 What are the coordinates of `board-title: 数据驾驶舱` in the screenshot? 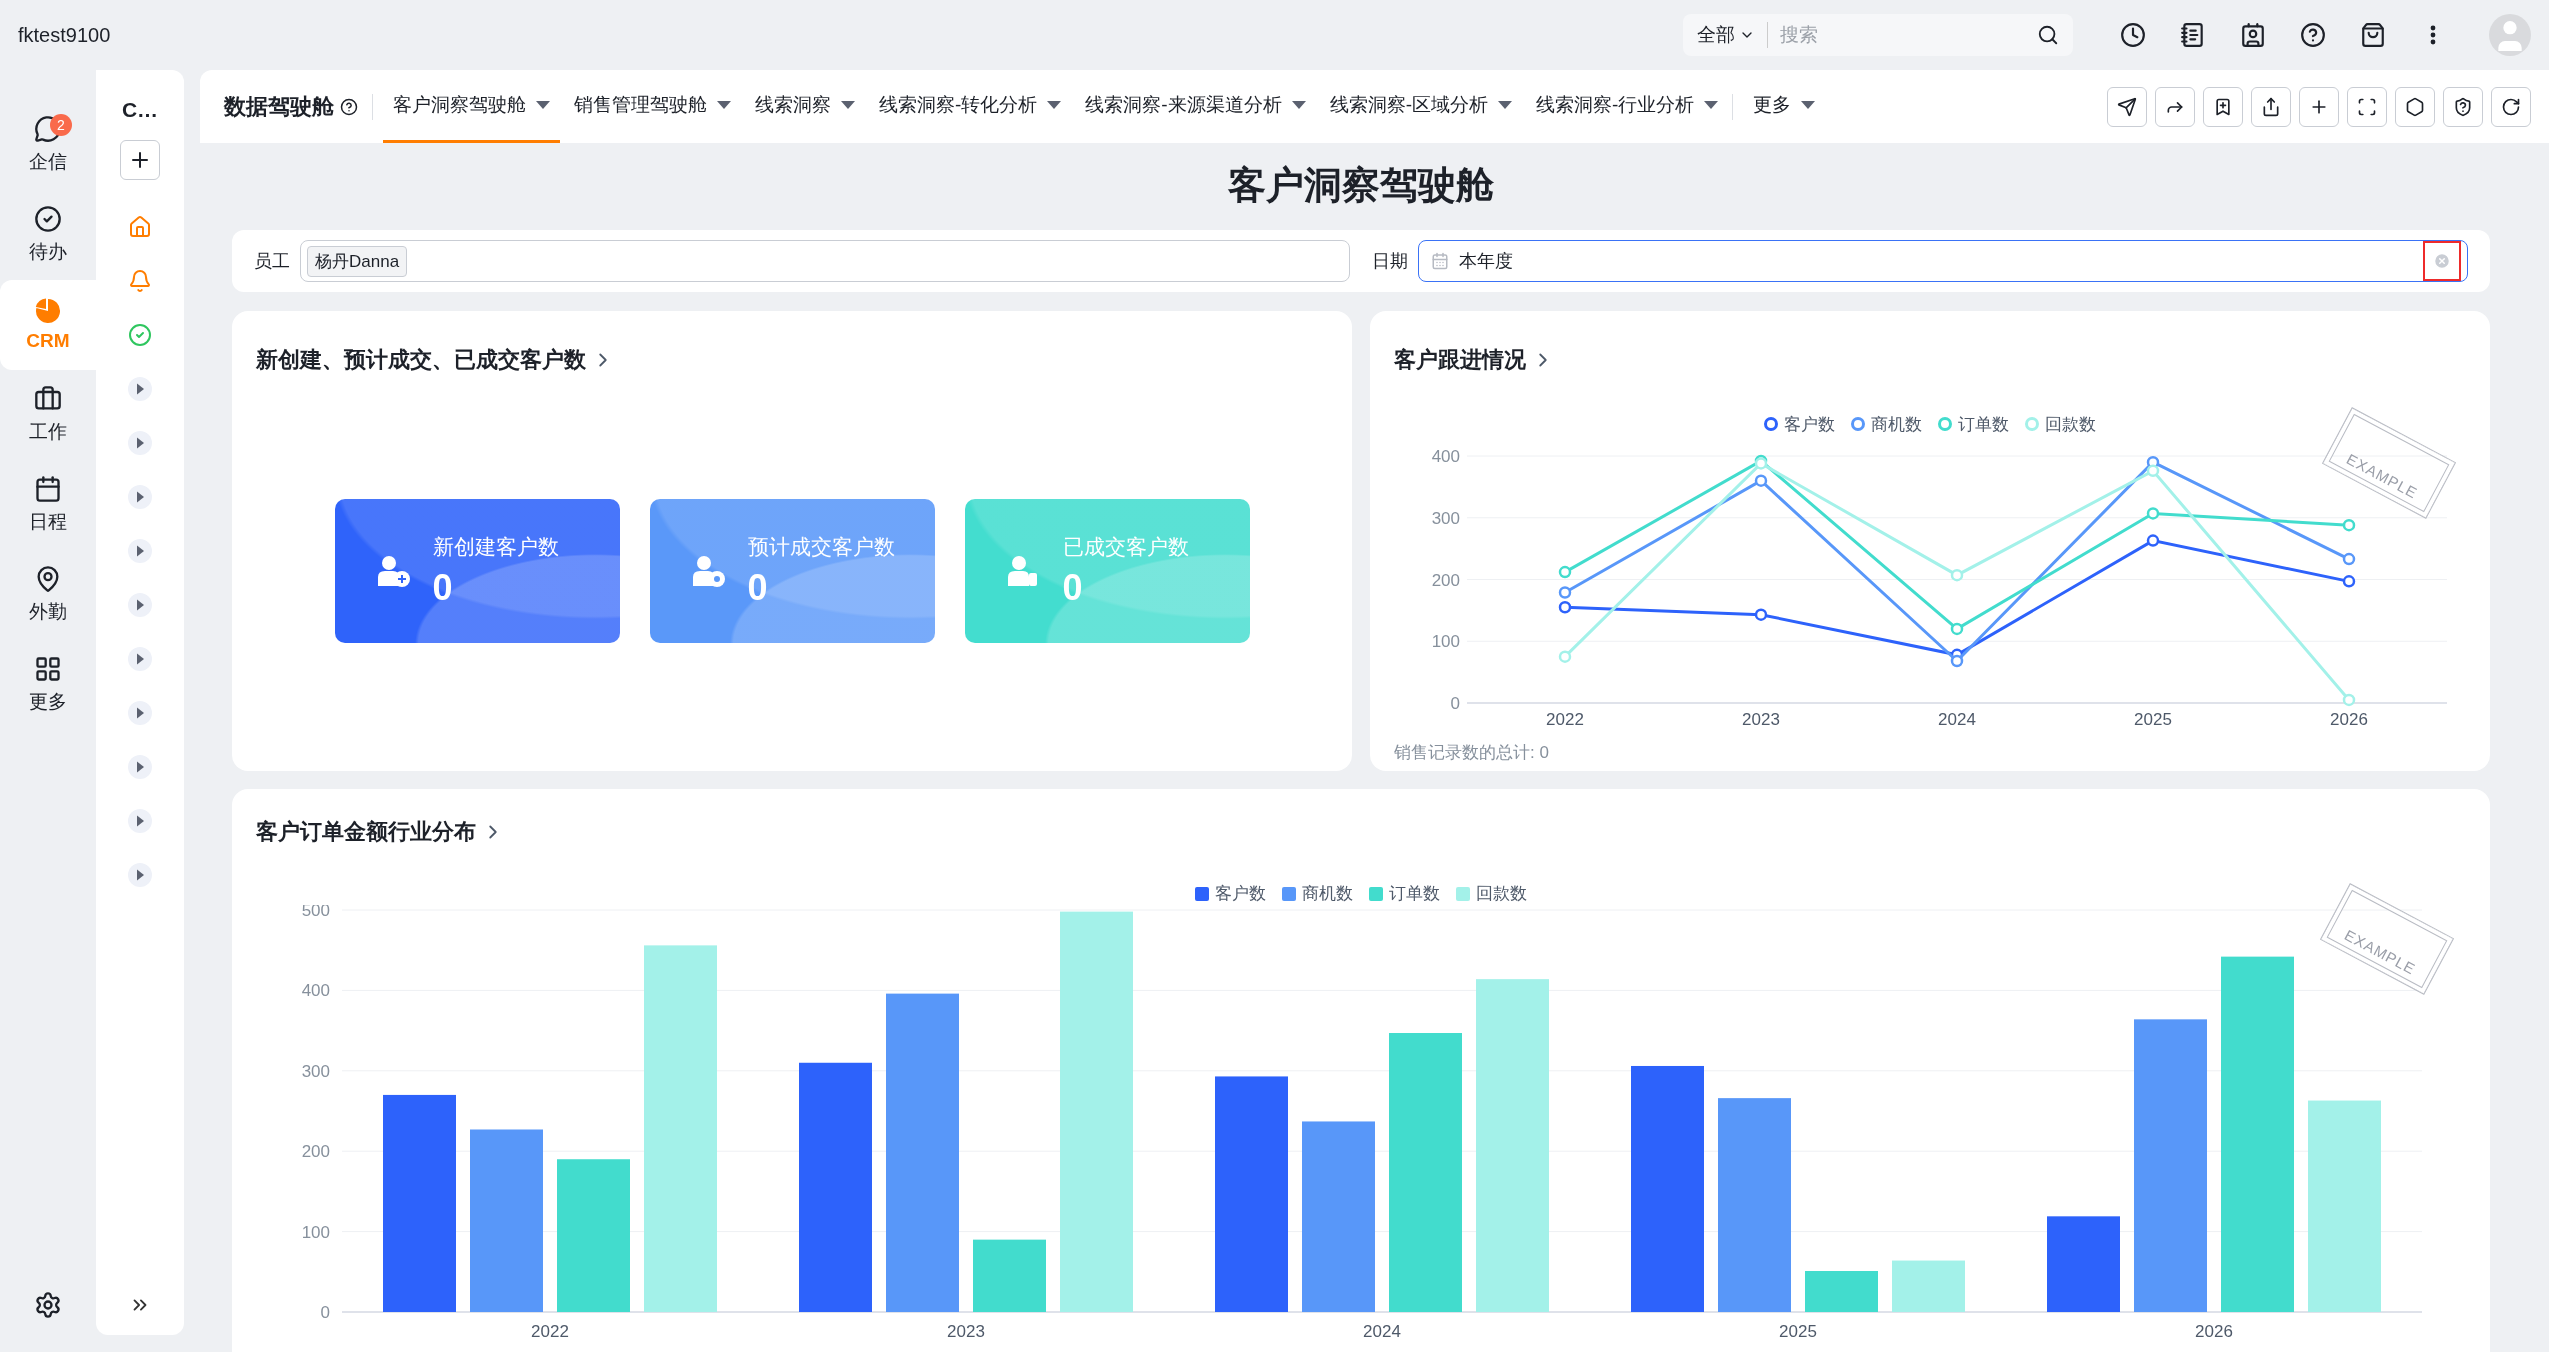 It's located at (279, 106).